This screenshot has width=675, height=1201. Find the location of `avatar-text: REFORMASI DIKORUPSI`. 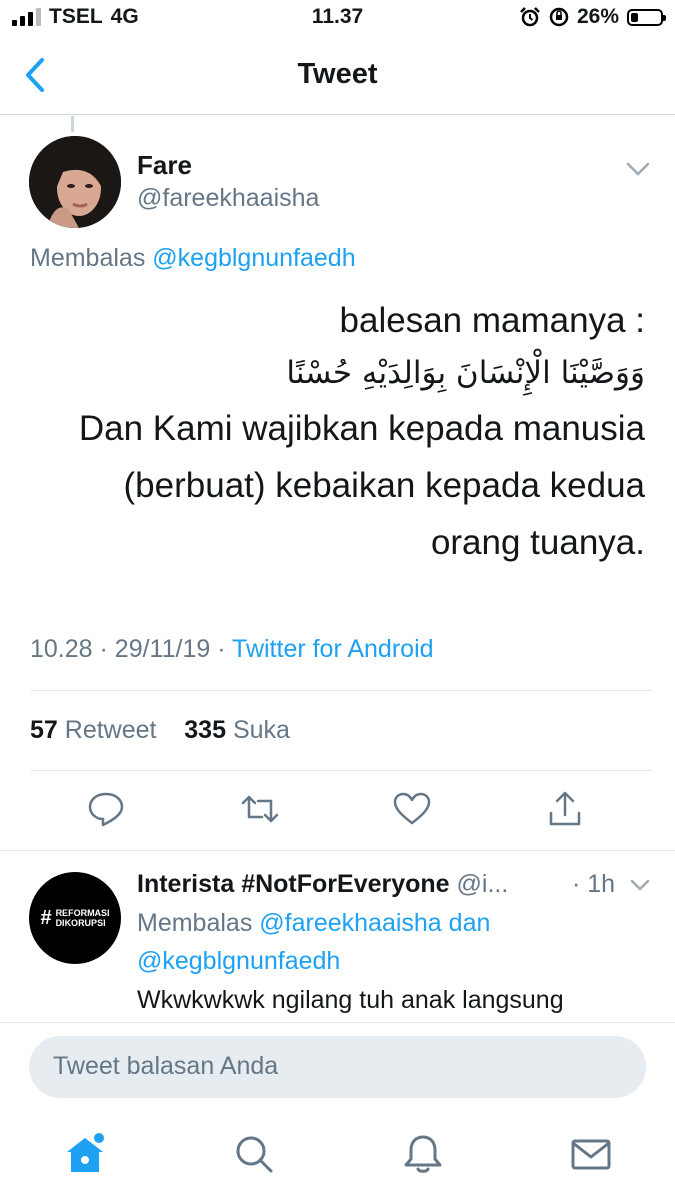

avatar-text: REFORMASI DIKORUPSI is located at coordinates (83, 918).